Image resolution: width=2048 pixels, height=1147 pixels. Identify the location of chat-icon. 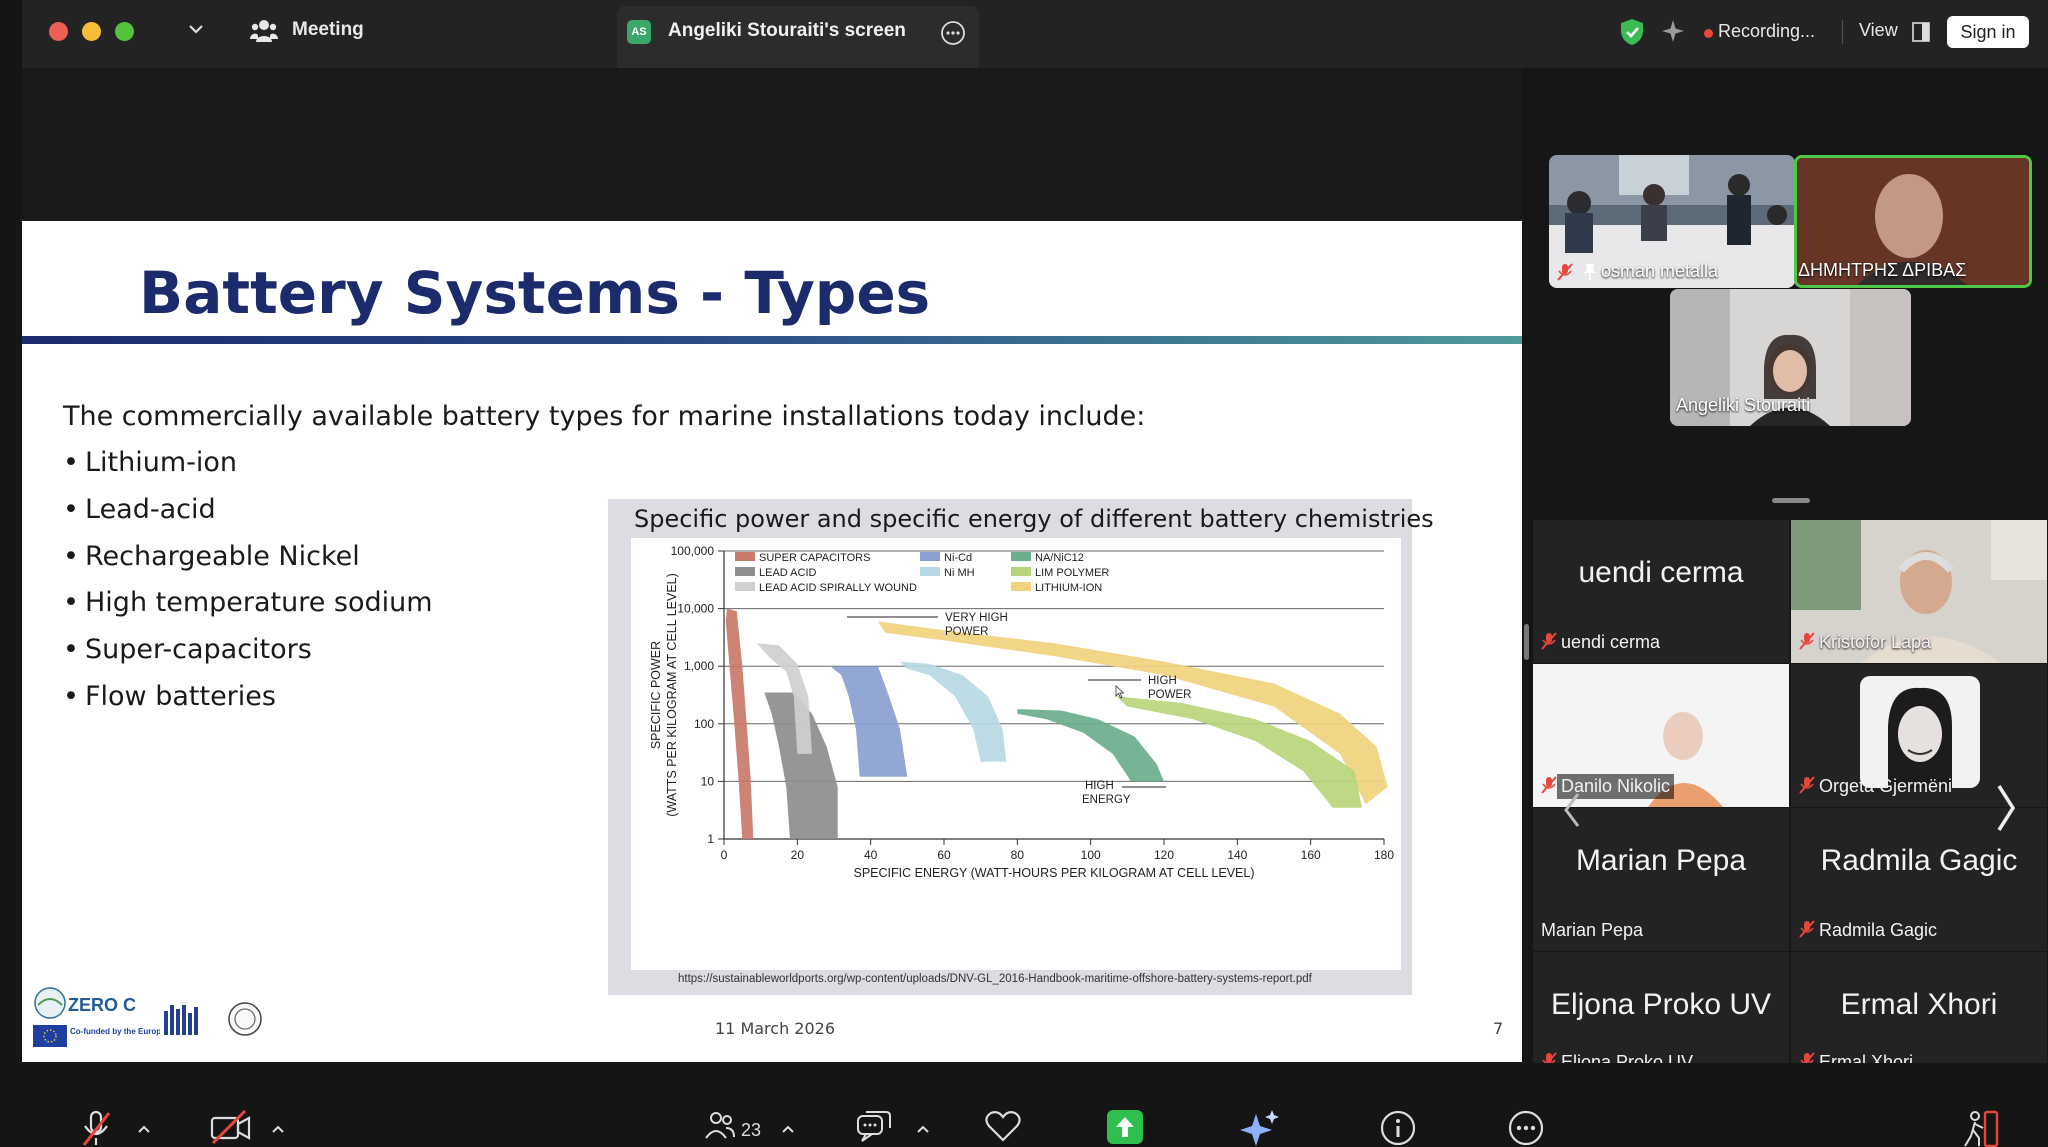
(874, 1127).